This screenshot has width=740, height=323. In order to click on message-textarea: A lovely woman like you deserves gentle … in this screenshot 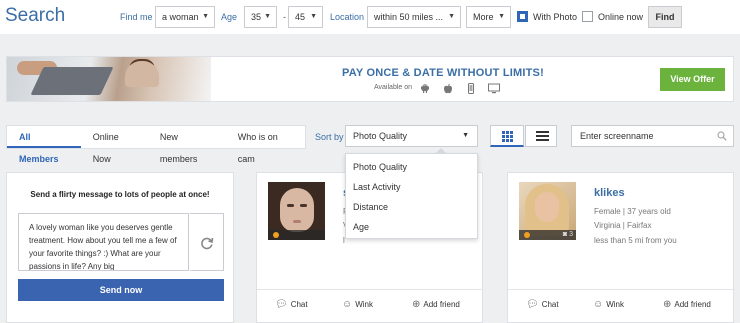, I will do `click(103, 242)`.